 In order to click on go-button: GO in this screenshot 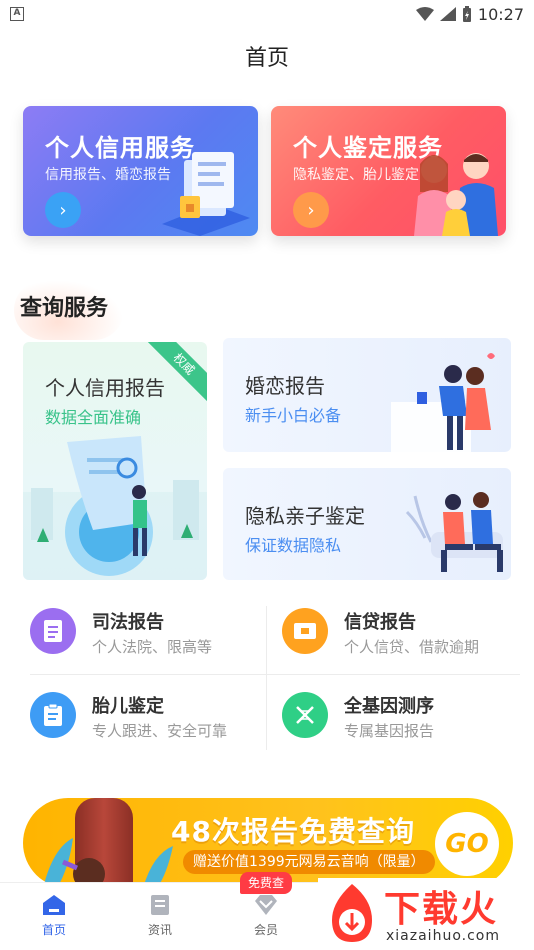, I will do `click(467, 844)`.